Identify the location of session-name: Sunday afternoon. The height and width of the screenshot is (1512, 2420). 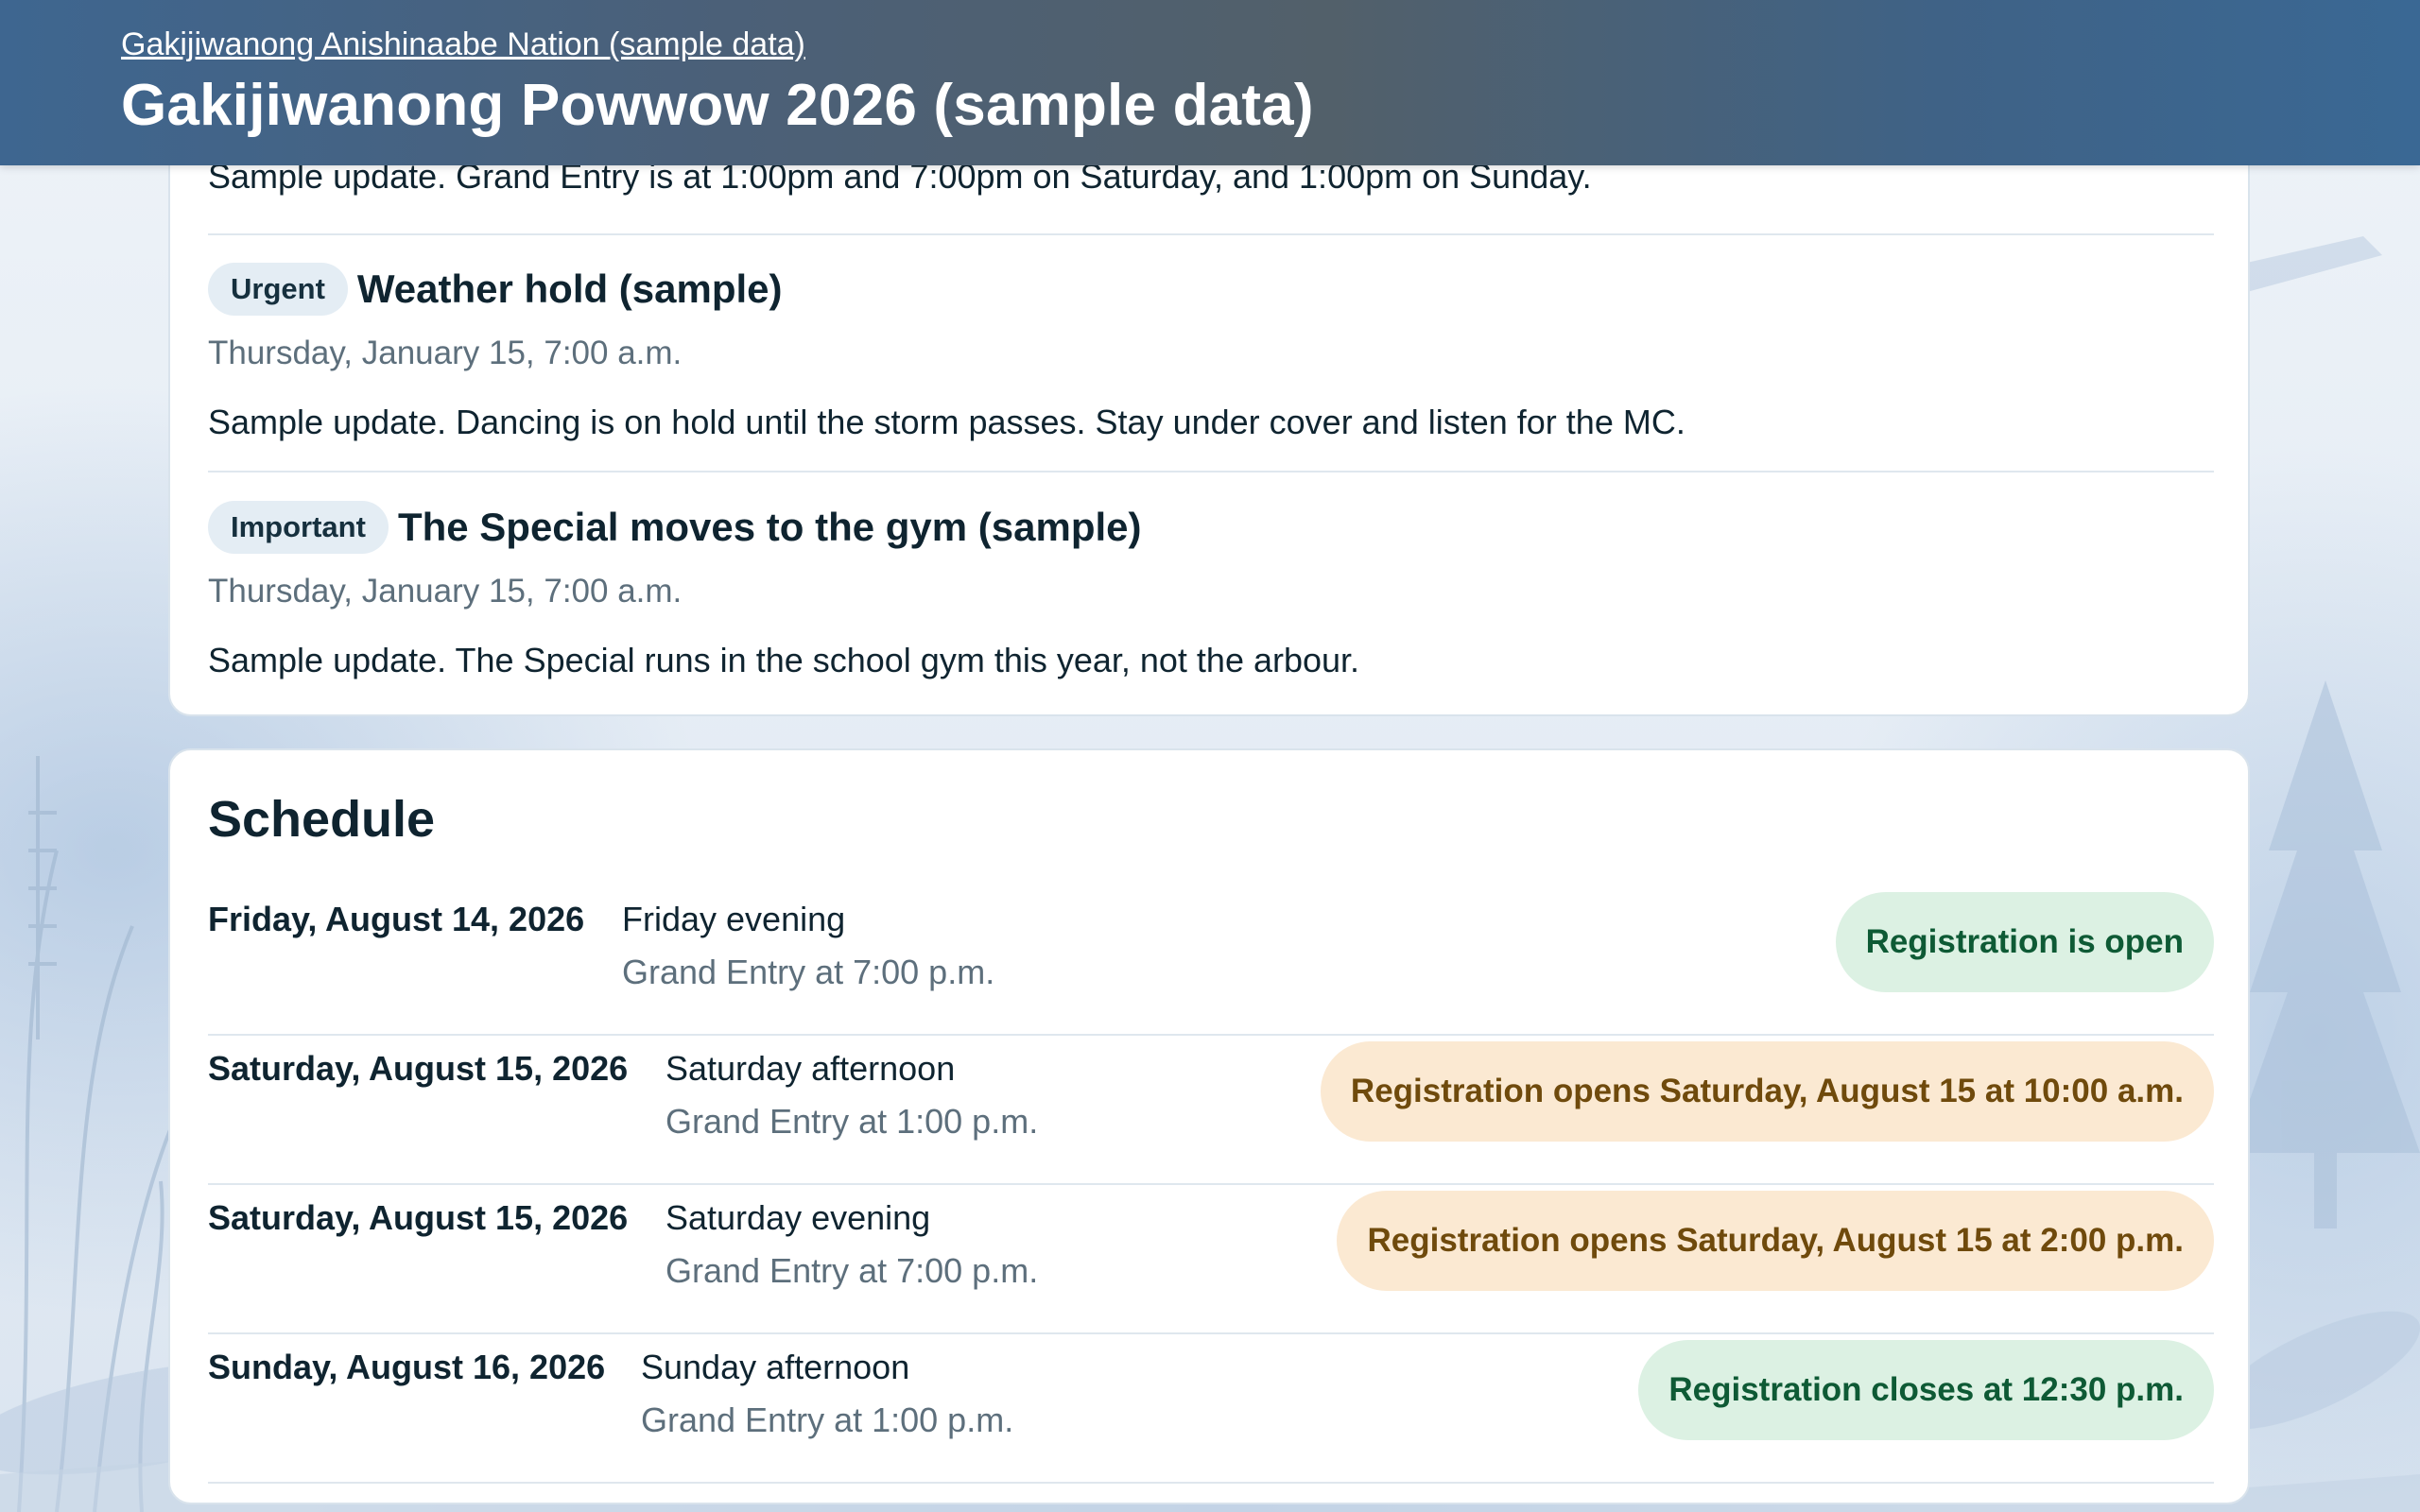
(775, 1367).